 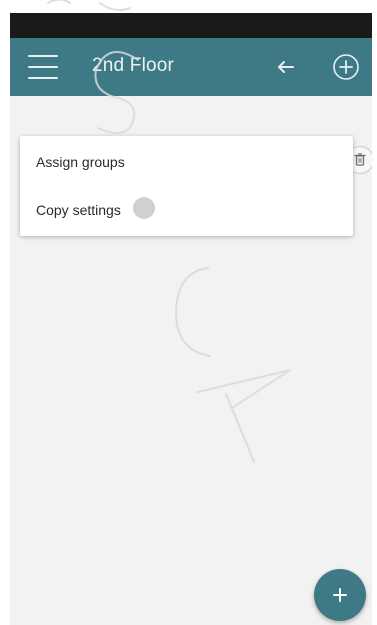 What do you see at coordinates (186, 210) in the screenshot?
I see `menu-item-copy-settings: Copy settings` at bounding box center [186, 210].